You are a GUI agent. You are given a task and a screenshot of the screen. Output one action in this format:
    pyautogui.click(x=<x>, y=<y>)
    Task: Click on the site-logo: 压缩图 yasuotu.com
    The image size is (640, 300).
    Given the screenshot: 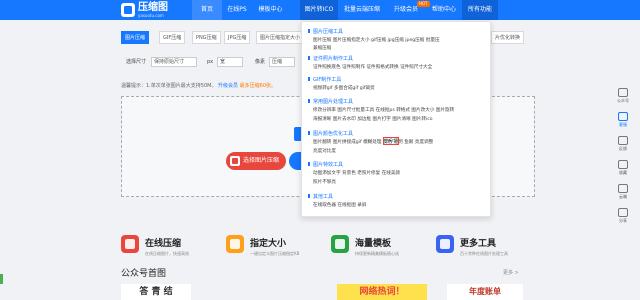 What is the action you would take?
    pyautogui.click(x=152, y=10)
    